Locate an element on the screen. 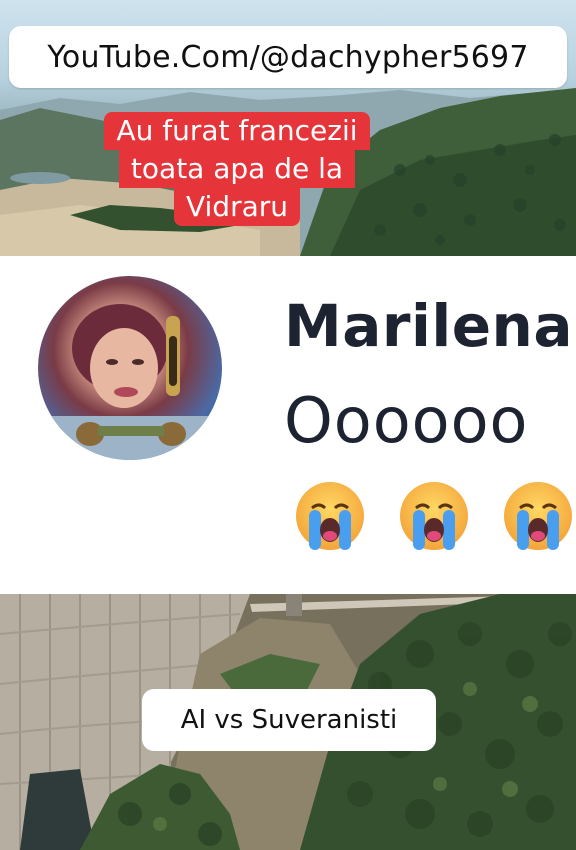  emoji-row is located at coordinates (434, 516).